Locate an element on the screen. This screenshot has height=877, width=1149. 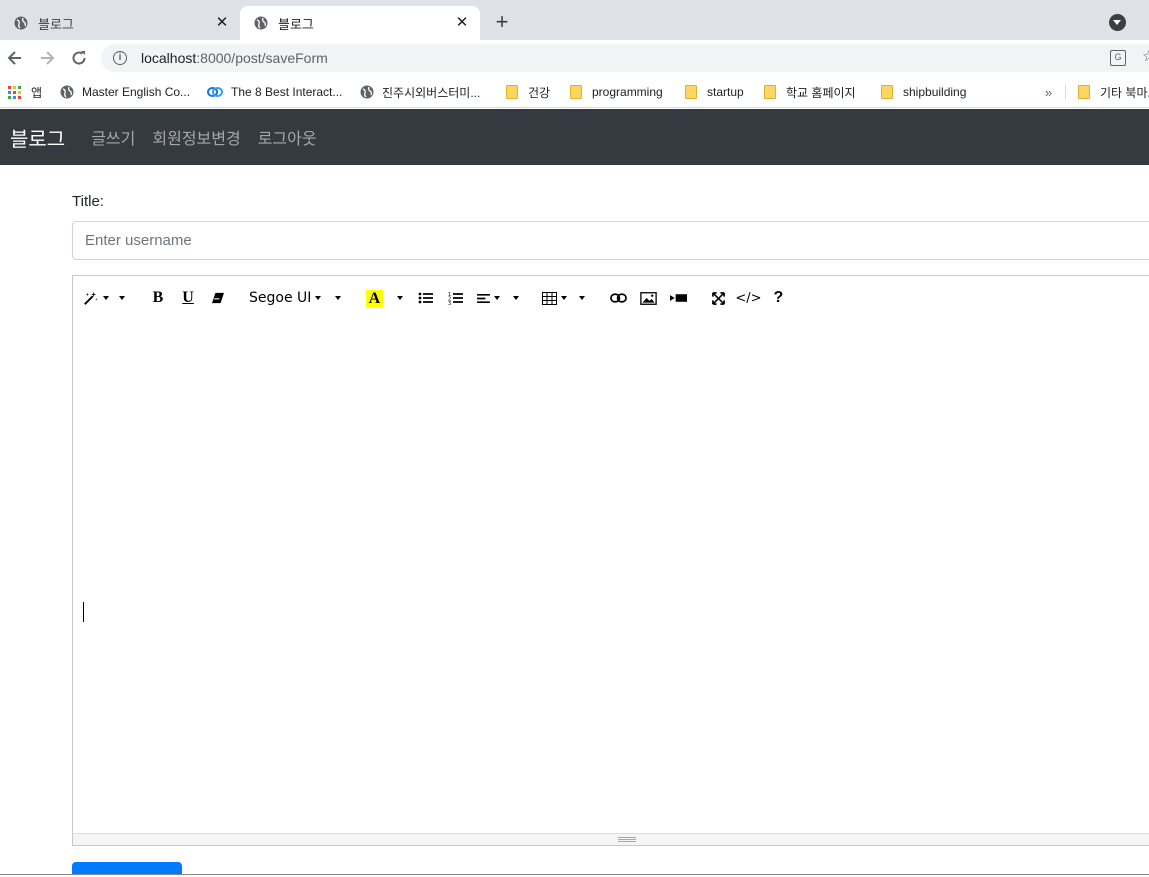
text-cursor is located at coordinates (83, 612).